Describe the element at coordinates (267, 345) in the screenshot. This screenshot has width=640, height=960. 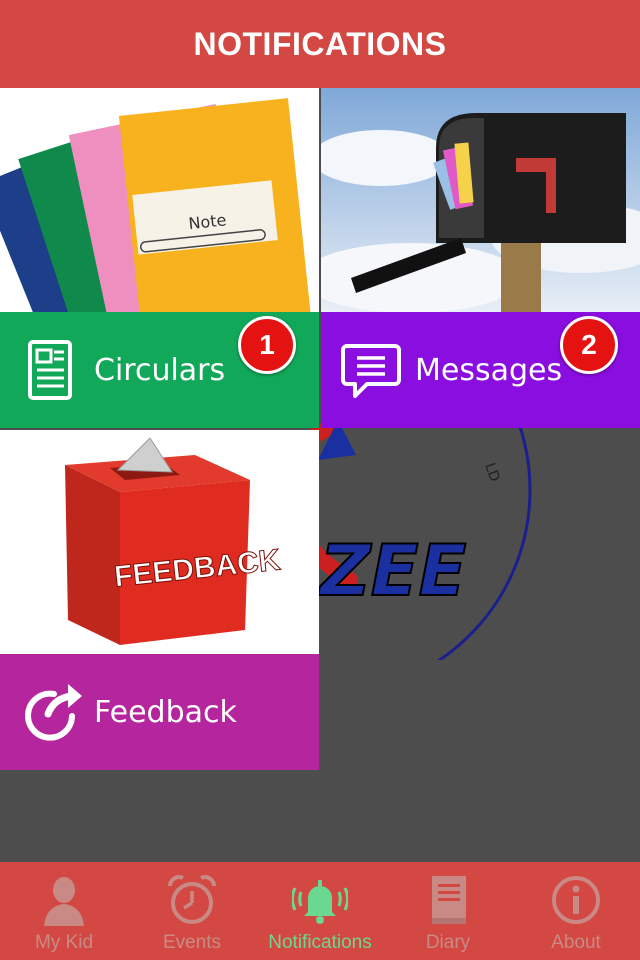
I see `circulars-count-badge: 1` at that location.